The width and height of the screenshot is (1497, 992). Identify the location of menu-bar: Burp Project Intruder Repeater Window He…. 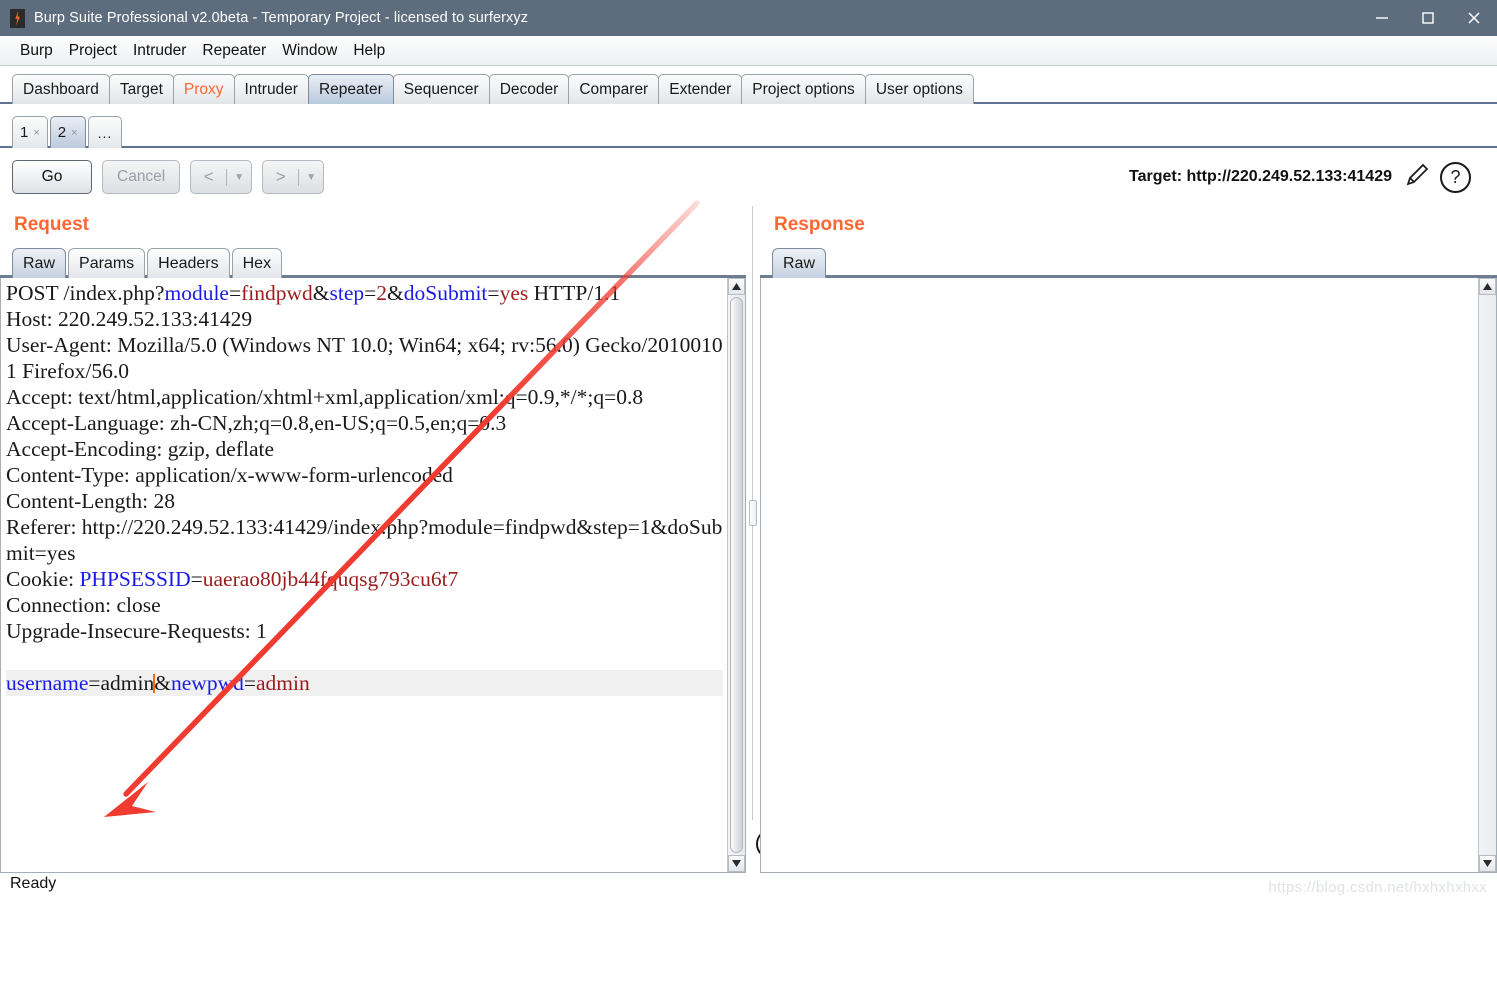
(748, 51).